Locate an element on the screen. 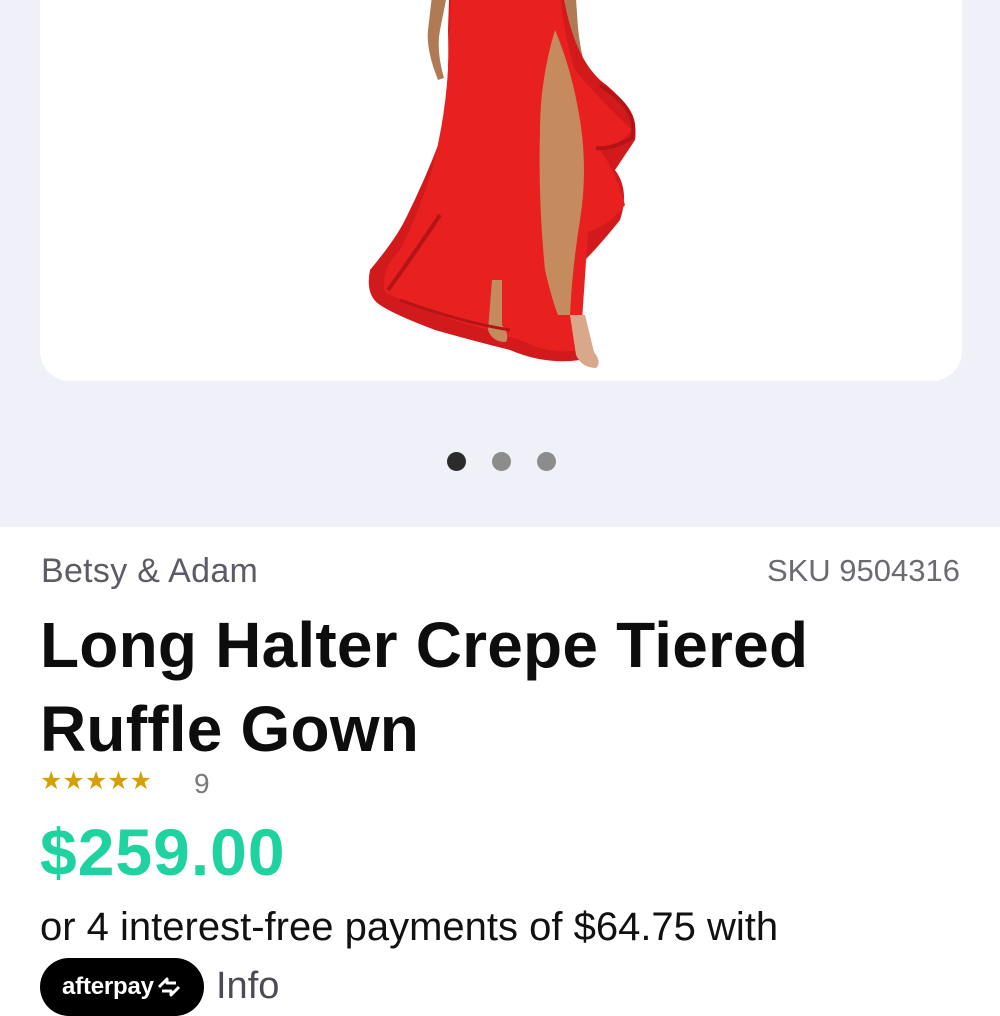 Image resolution: width=1000 pixels, height=1016 pixels. carousel-pagination is located at coordinates (500, 462).